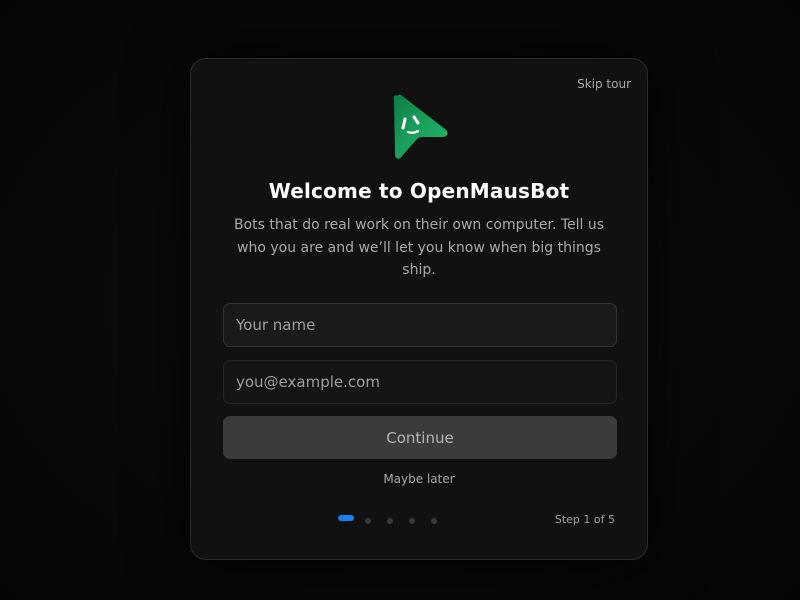  What do you see at coordinates (420, 325) in the screenshot?
I see `name-input` at bounding box center [420, 325].